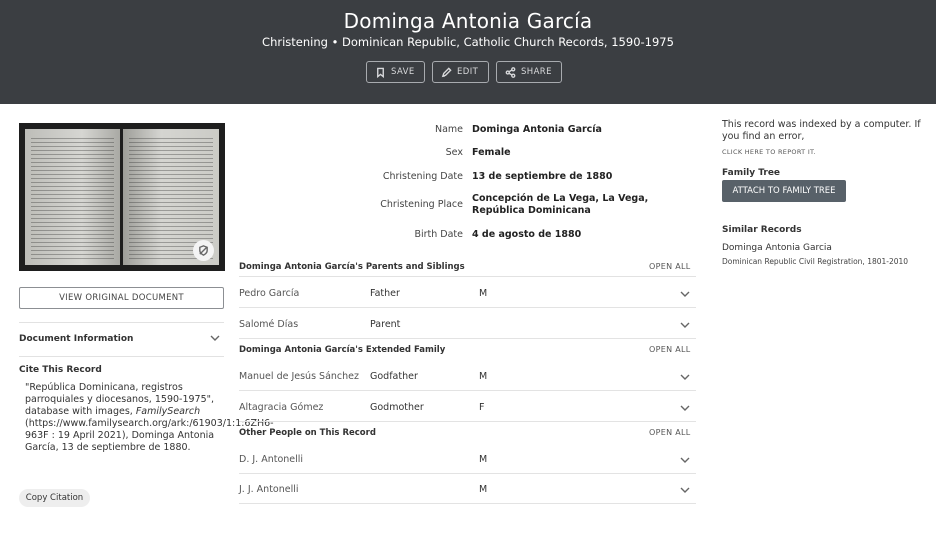 Image resolution: width=936 pixels, height=536 pixels. What do you see at coordinates (468, 72) in the screenshot?
I see `edit-label: EDIT` at bounding box center [468, 72].